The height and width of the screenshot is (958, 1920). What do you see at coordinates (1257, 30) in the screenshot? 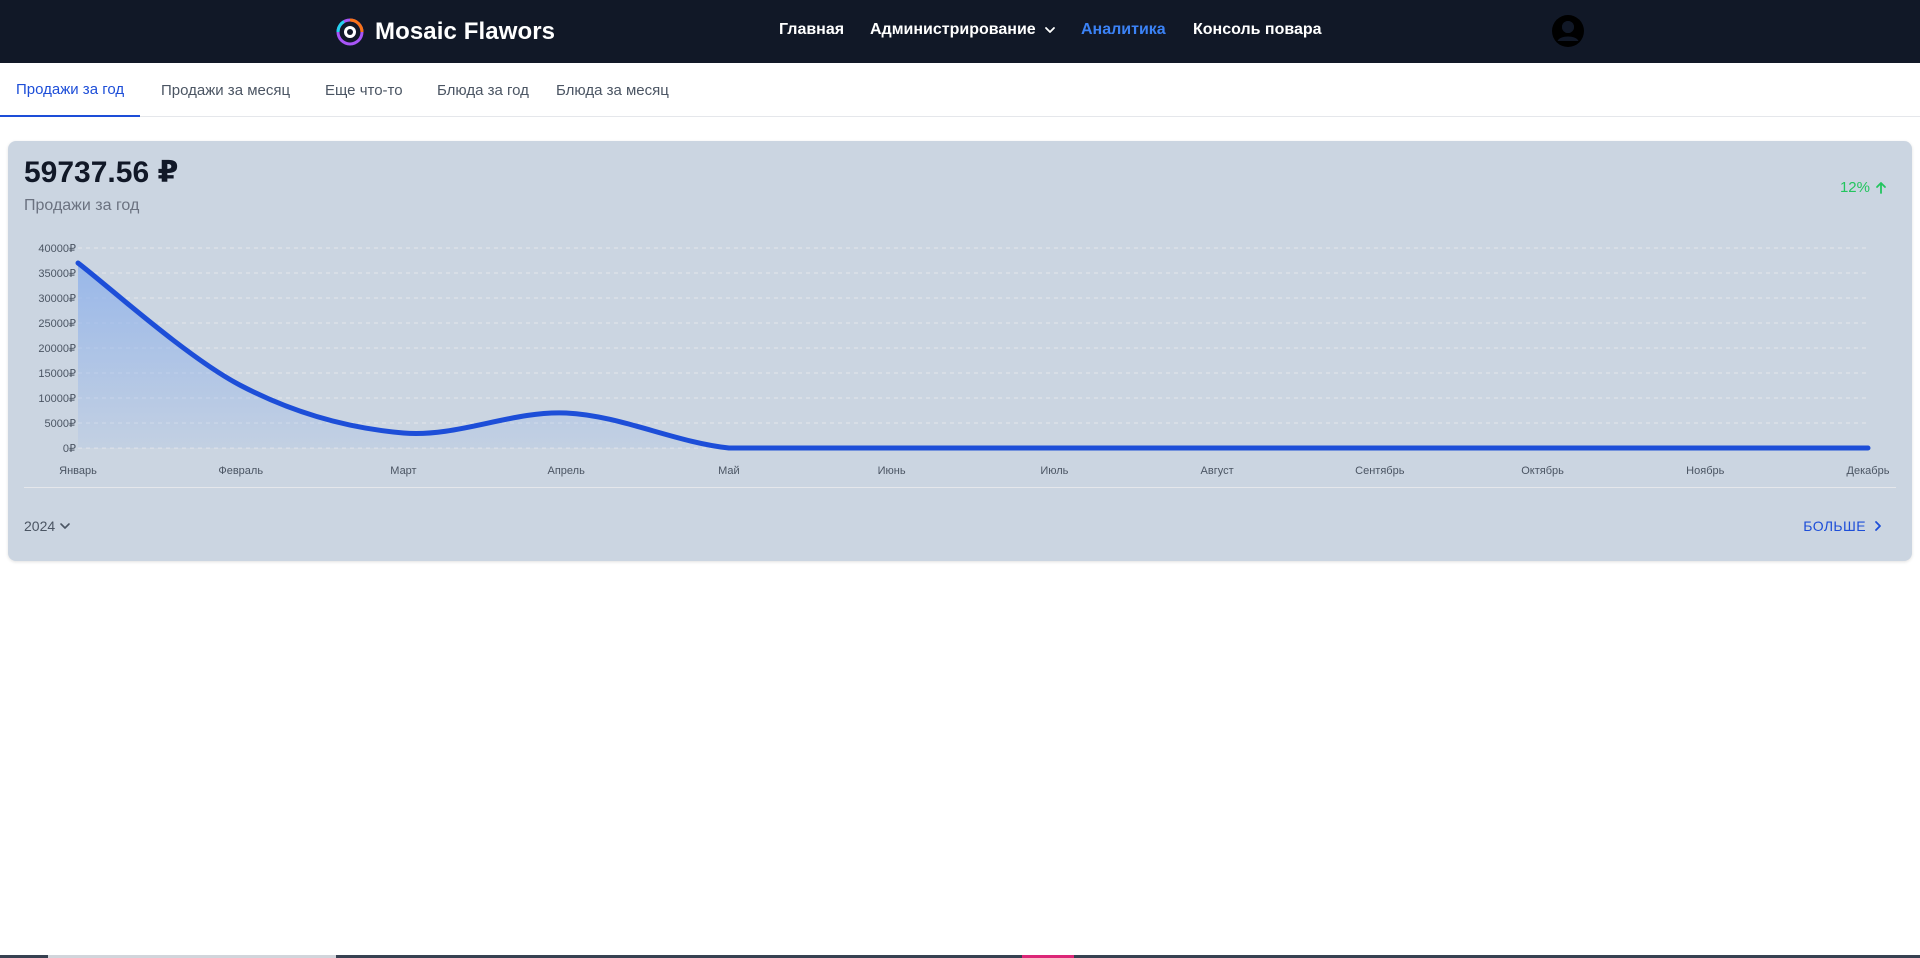
I see `nav-item-chef-console: Консоль повара` at bounding box center [1257, 30].